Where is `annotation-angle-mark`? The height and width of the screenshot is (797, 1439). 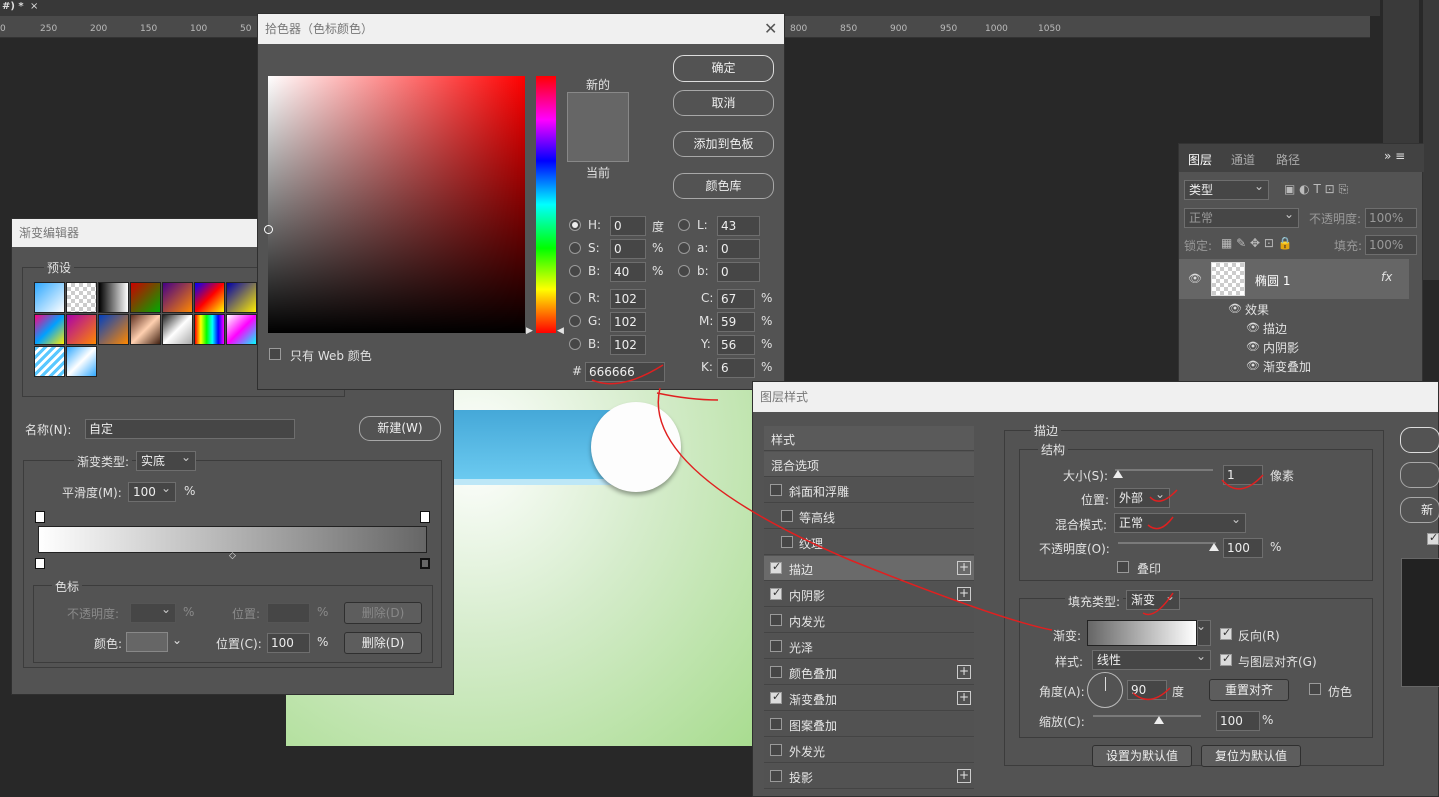
annotation-angle-mark is located at coordinates (1151, 694).